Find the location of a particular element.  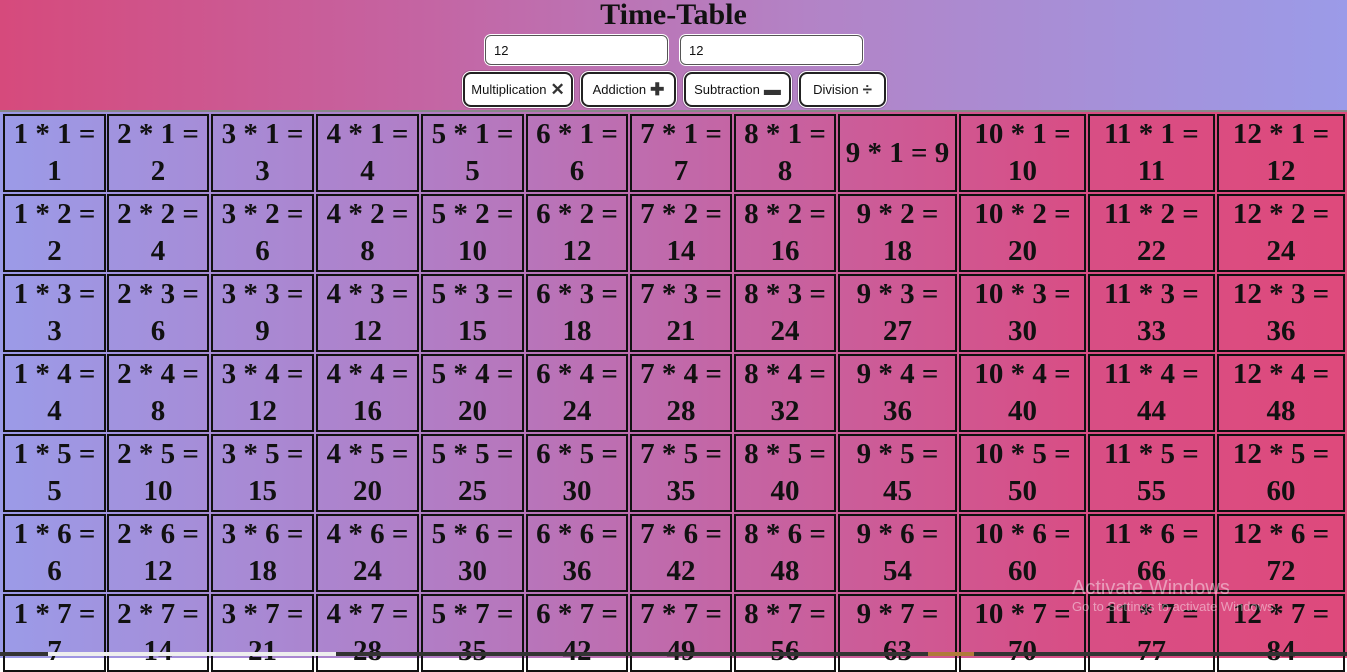

table-cell: 2 * 1 = 2 is located at coordinates (158, 153).